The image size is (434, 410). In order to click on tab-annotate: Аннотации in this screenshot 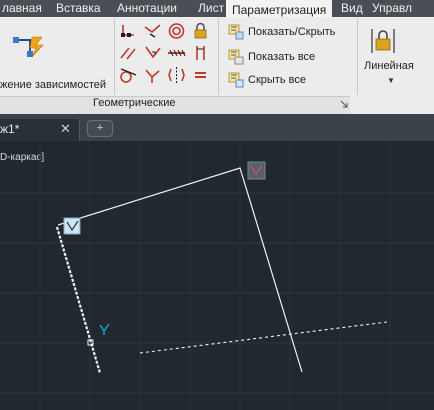, I will do `click(147, 8)`.